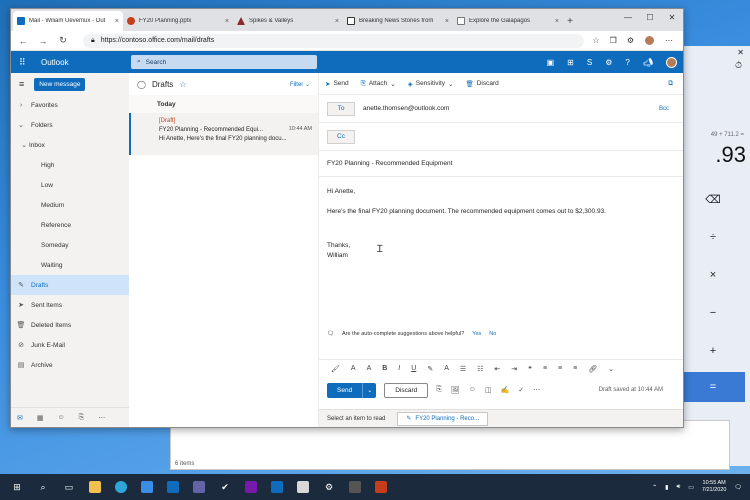  I want to click on onenote-icon, so click(251, 487).